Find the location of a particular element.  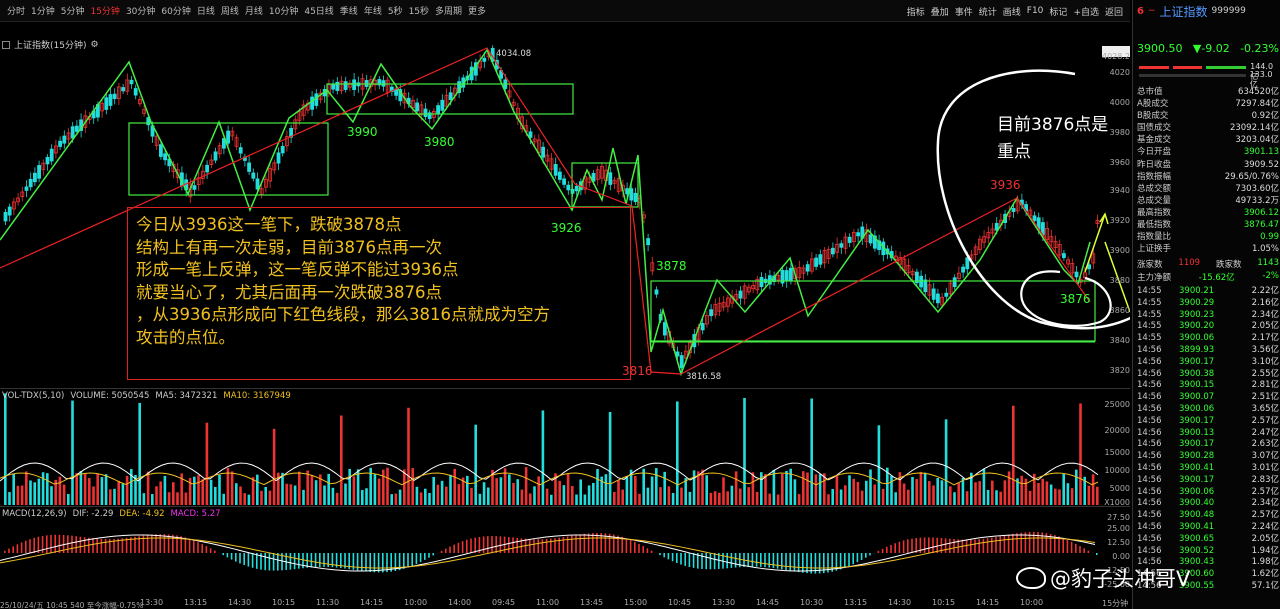

tick-row: 14:55 3900.23 2.34亿 is located at coordinates (1208, 316).